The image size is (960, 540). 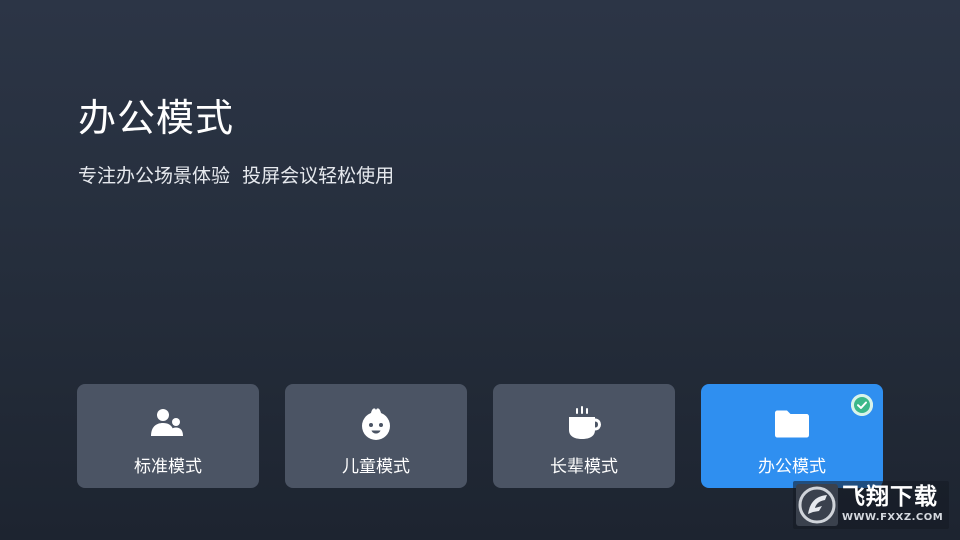 I want to click on folder-icon, so click(x=792, y=424).